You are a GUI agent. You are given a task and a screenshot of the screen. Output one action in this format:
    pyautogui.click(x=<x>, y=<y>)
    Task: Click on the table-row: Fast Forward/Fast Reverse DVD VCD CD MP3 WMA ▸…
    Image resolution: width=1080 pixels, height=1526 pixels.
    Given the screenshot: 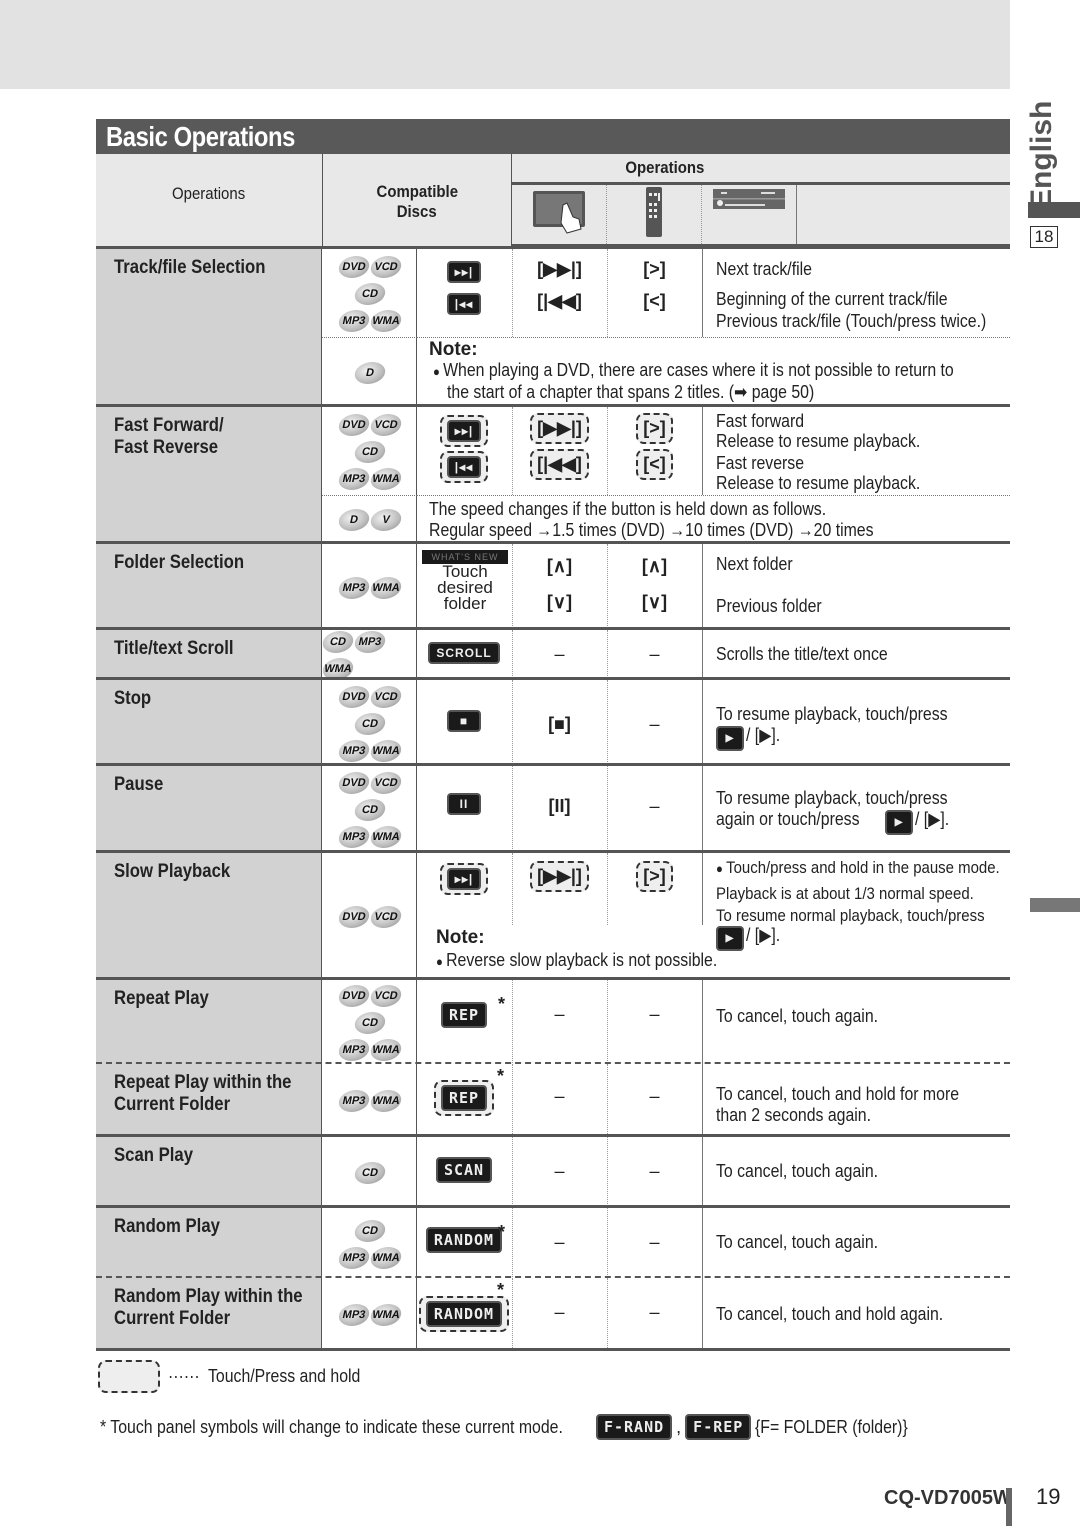 What is the action you would take?
    pyautogui.click(x=553, y=474)
    